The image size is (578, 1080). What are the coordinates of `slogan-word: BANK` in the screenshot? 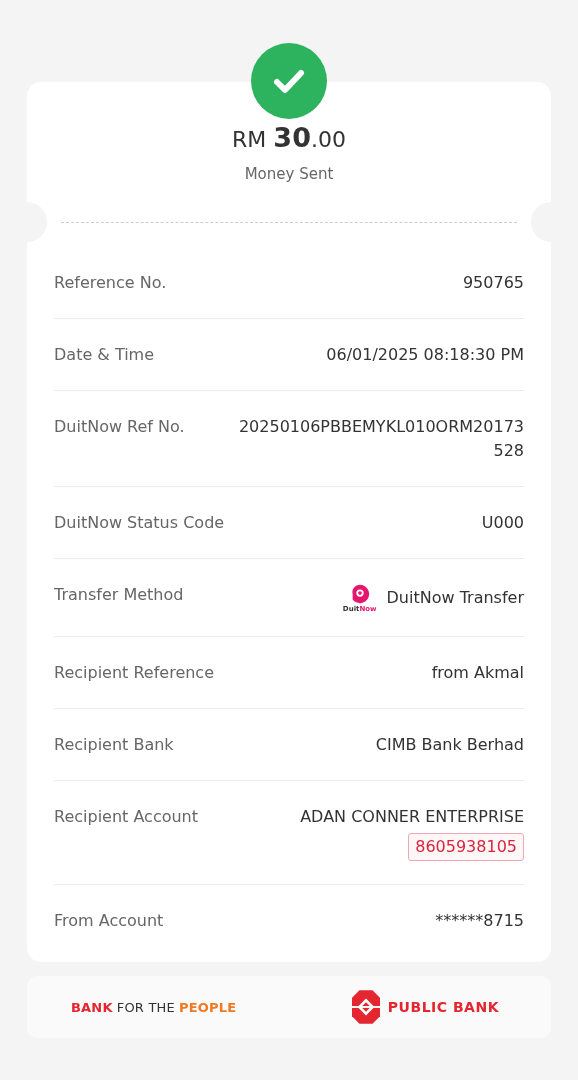 It's located at (92, 1007).